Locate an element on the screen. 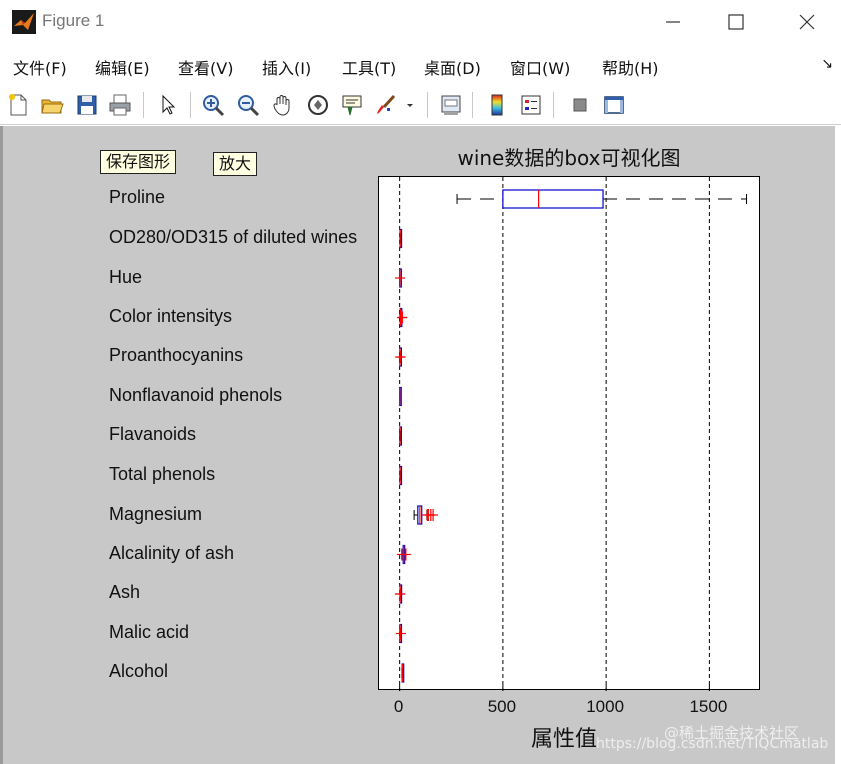 This screenshot has width=841, height=764. show-plot-tools-button is located at coordinates (614, 105).